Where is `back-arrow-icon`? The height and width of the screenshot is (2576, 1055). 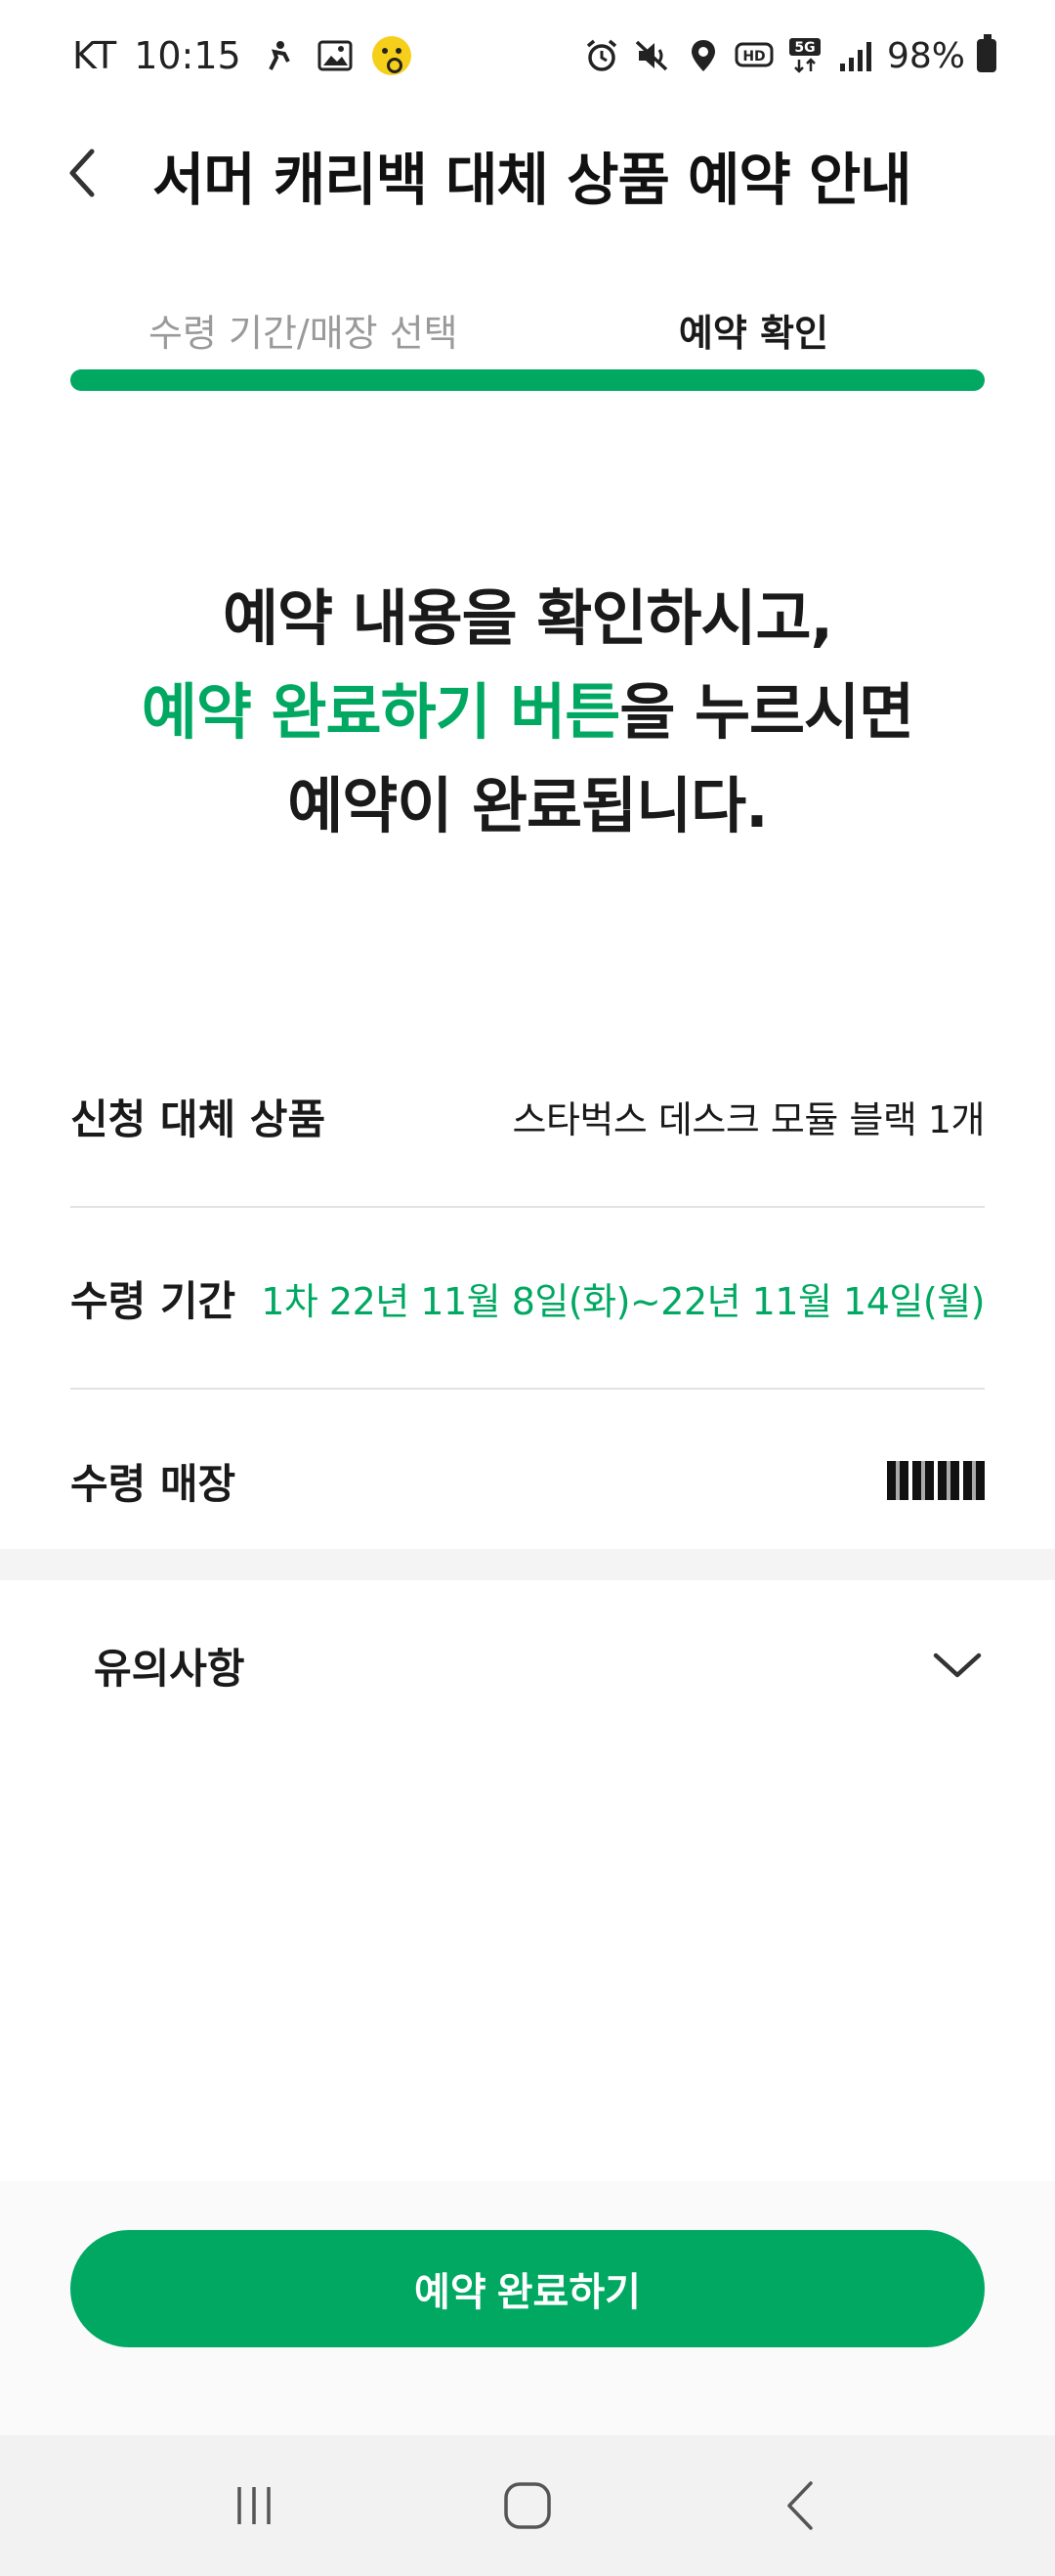
back-arrow-icon is located at coordinates (800, 2506).